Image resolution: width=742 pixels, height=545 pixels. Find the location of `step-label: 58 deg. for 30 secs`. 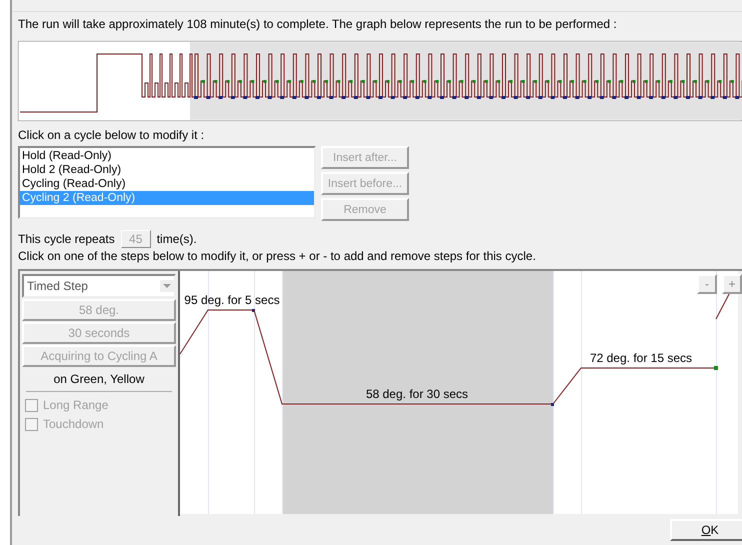

step-label: 58 deg. for 30 secs is located at coordinates (417, 394).